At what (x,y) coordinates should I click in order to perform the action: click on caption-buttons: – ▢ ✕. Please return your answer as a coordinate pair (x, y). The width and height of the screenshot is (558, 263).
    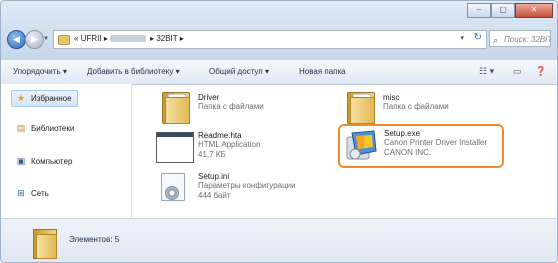
    Looking at the image, I should click on (510, 10).